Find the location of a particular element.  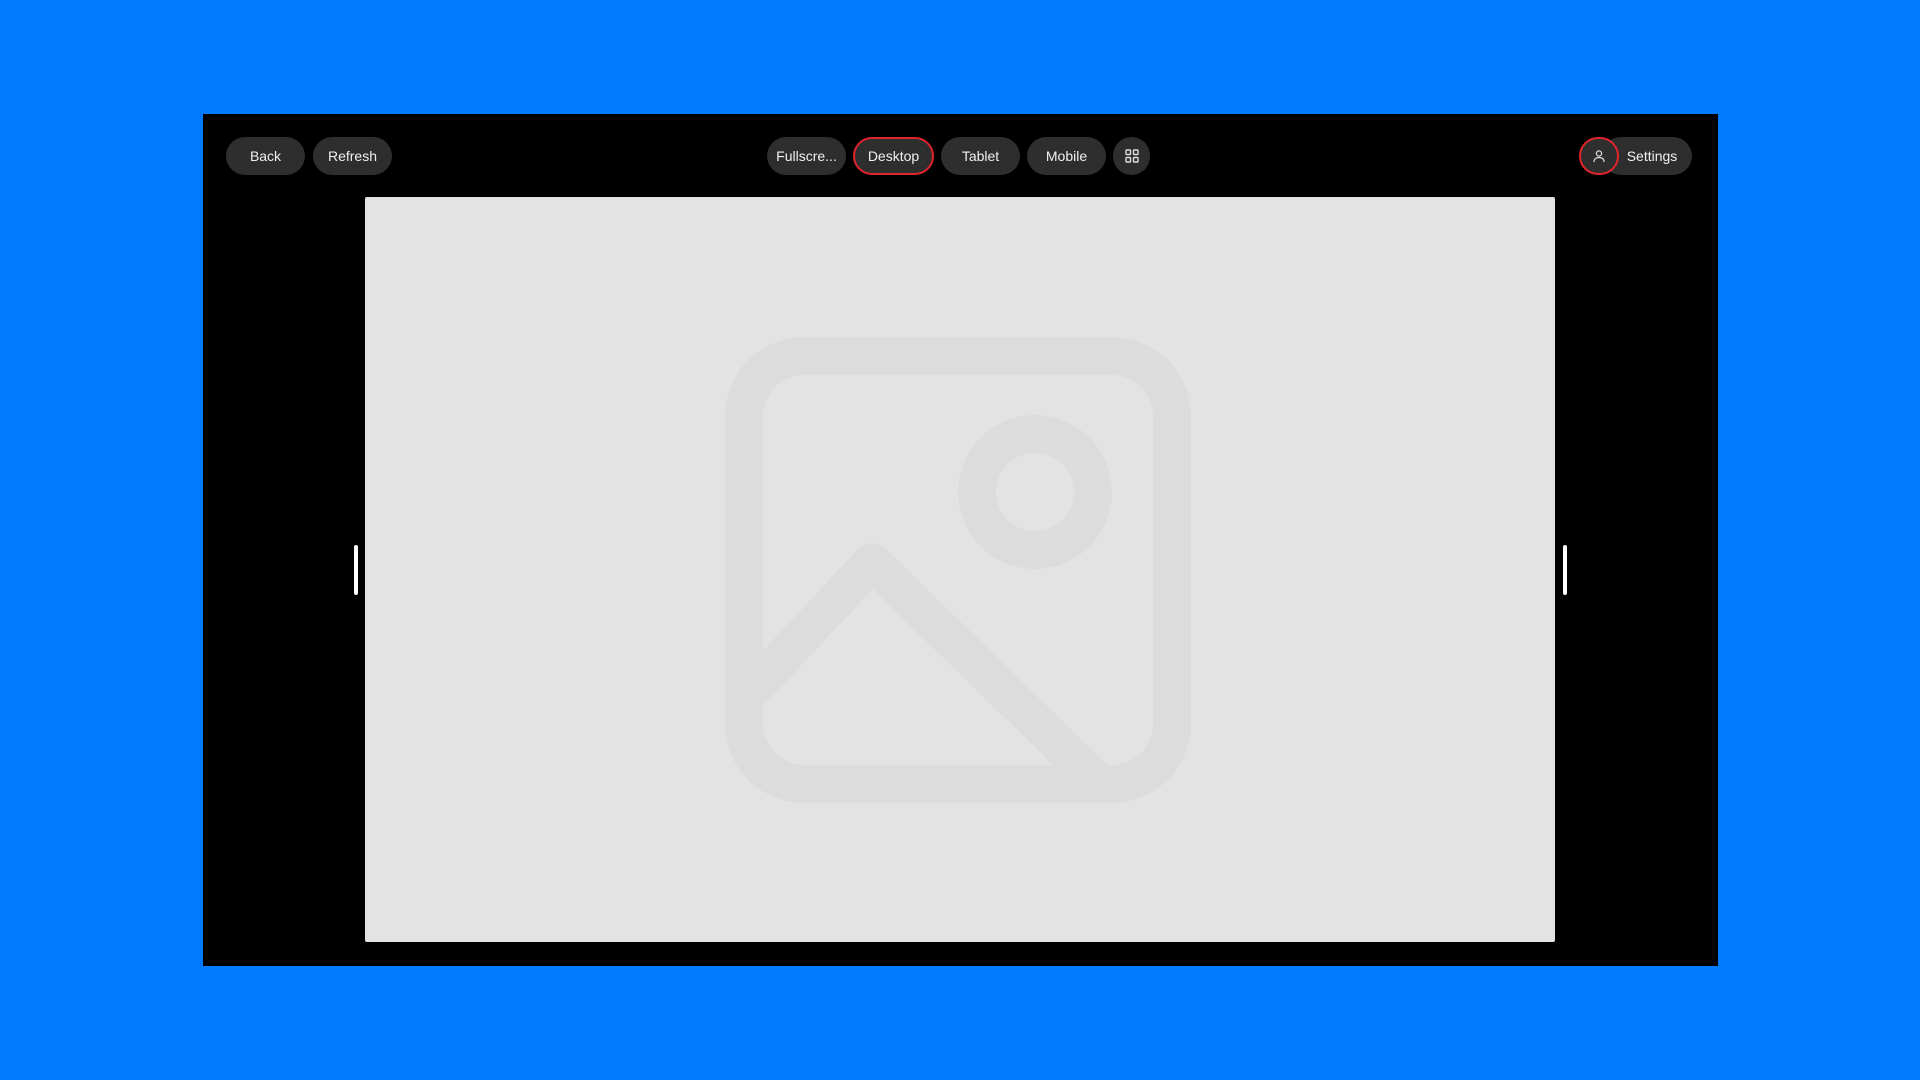

refresh-button: Refresh is located at coordinates (352, 156).